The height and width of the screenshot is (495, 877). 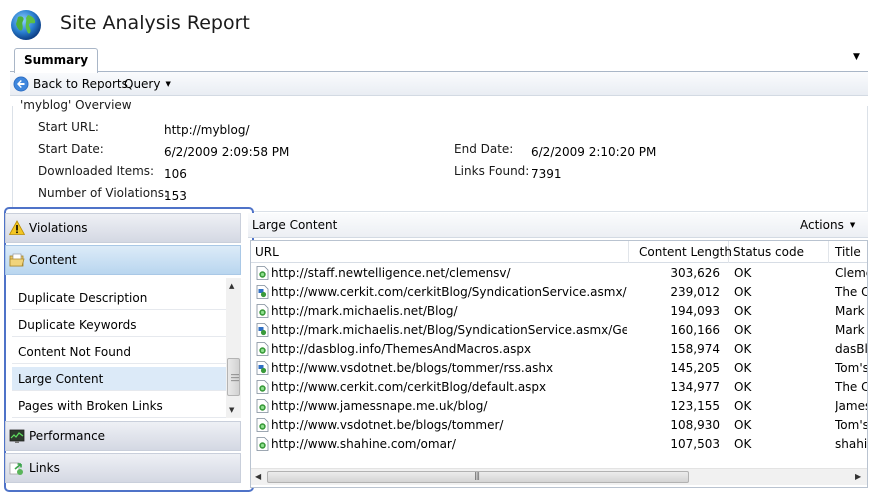 What do you see at coordinates (695, 330) in the screenshot?
I see `content-length-cell: 160,166` at bounding box center [695, 330].